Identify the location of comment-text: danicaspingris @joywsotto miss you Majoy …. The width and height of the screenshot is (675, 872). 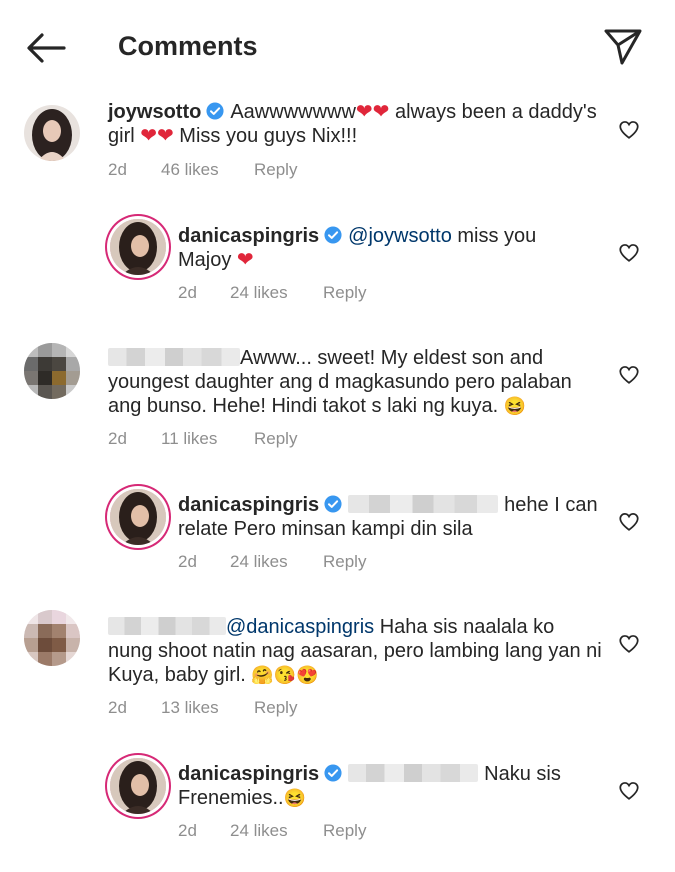
(383, 248).